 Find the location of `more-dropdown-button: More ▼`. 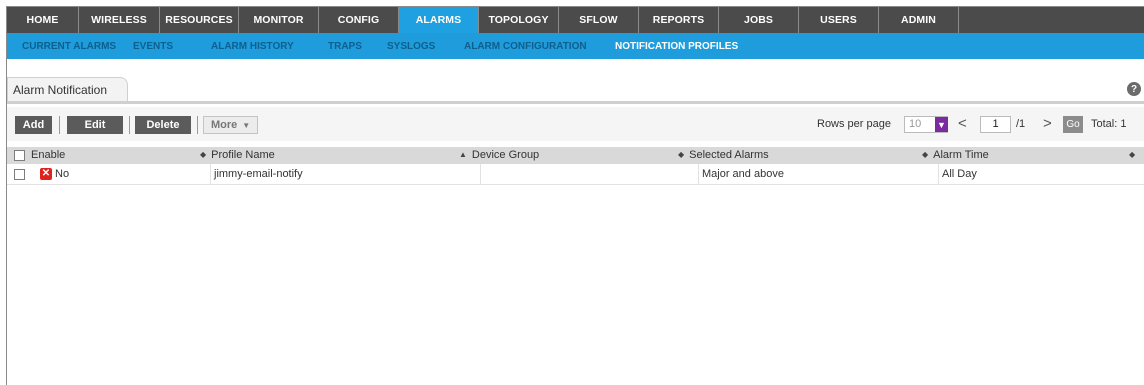

more-dropdown-button: More ▼ is located at coordinates (230, 125).